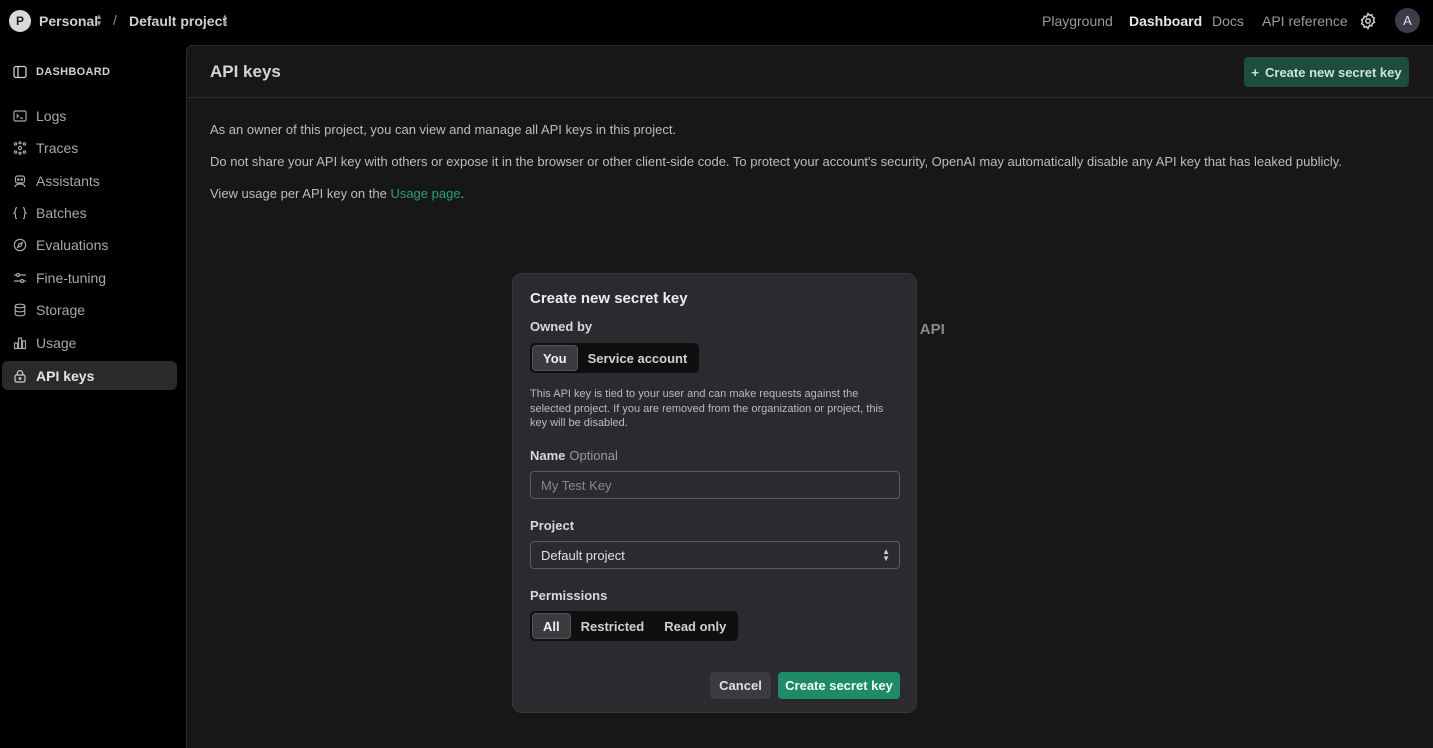  Describe the element at coordinates (20, 115) in the screenshot. I see `terminal-icon` at that location.